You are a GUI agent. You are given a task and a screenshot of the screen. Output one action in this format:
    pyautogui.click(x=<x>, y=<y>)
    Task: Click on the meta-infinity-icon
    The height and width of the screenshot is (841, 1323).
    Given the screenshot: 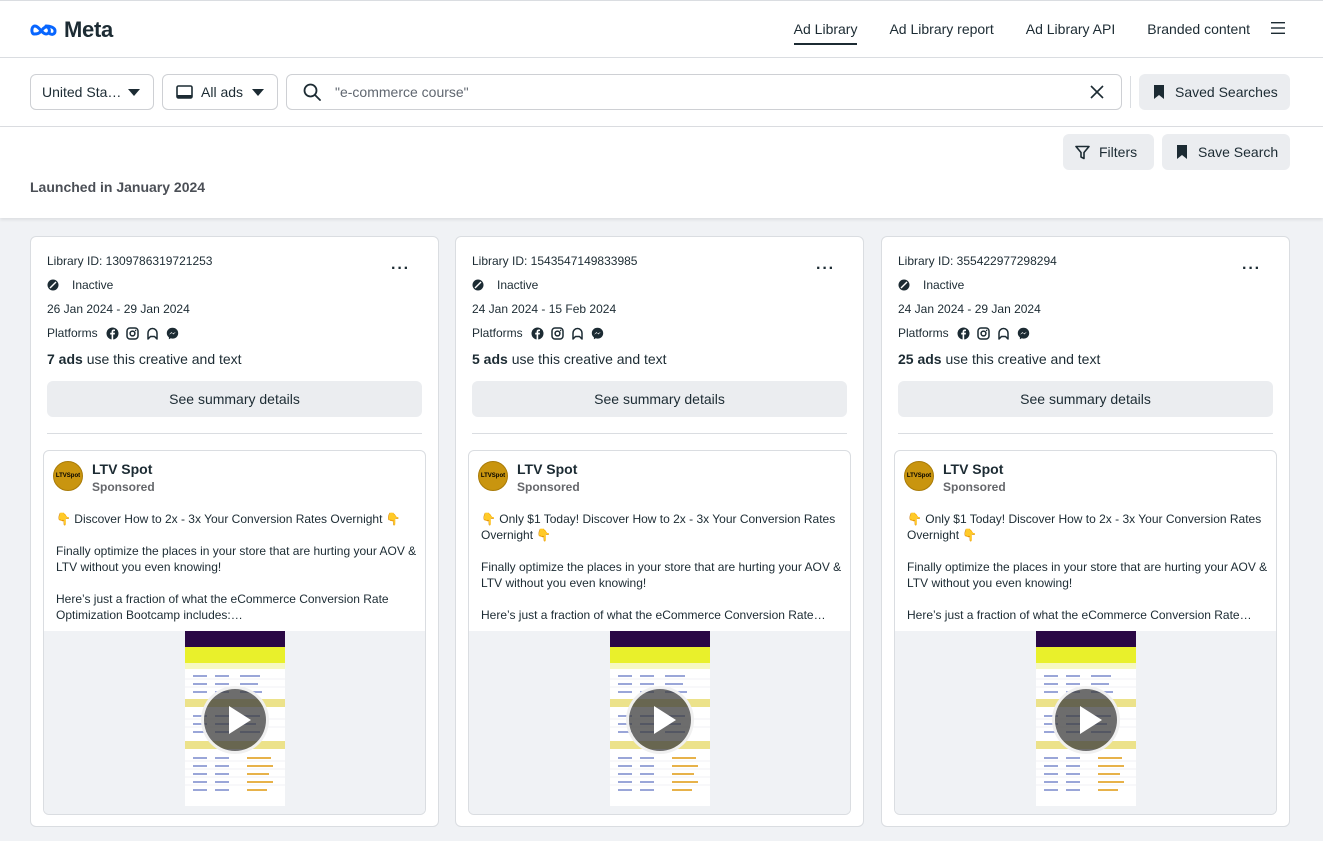 What is the action you would take?
    pyautogui.click(x=43, y=30)
    